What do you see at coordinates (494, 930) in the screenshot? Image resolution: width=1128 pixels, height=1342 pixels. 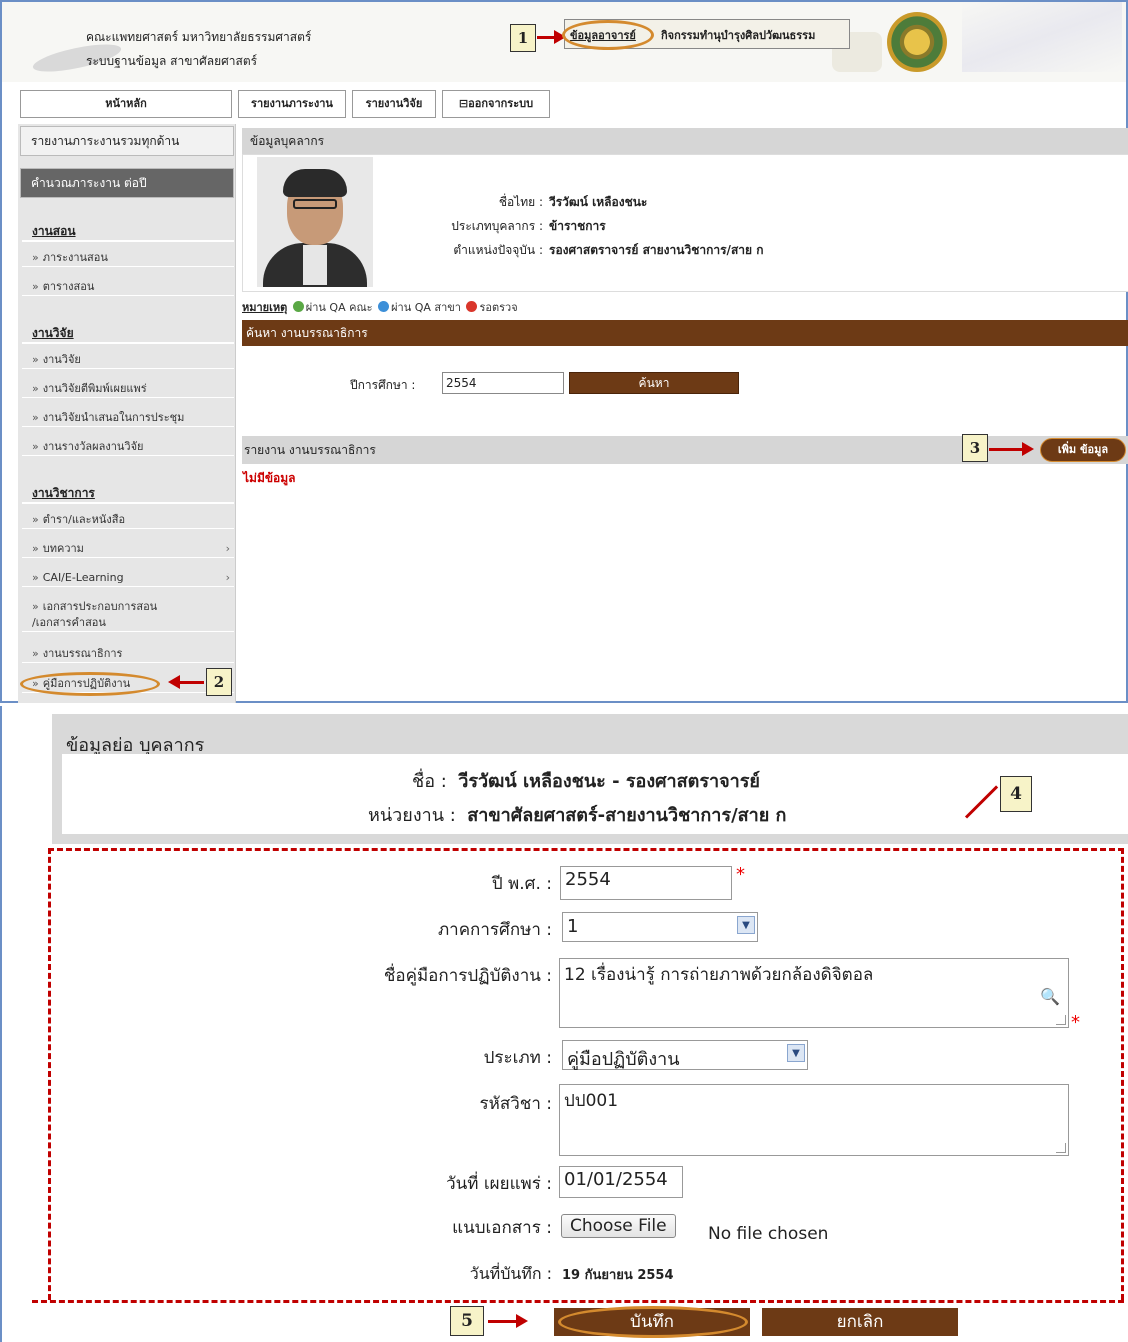 I see `term-label: ภาคการศึกษา :` at bounding box center [494, 930].